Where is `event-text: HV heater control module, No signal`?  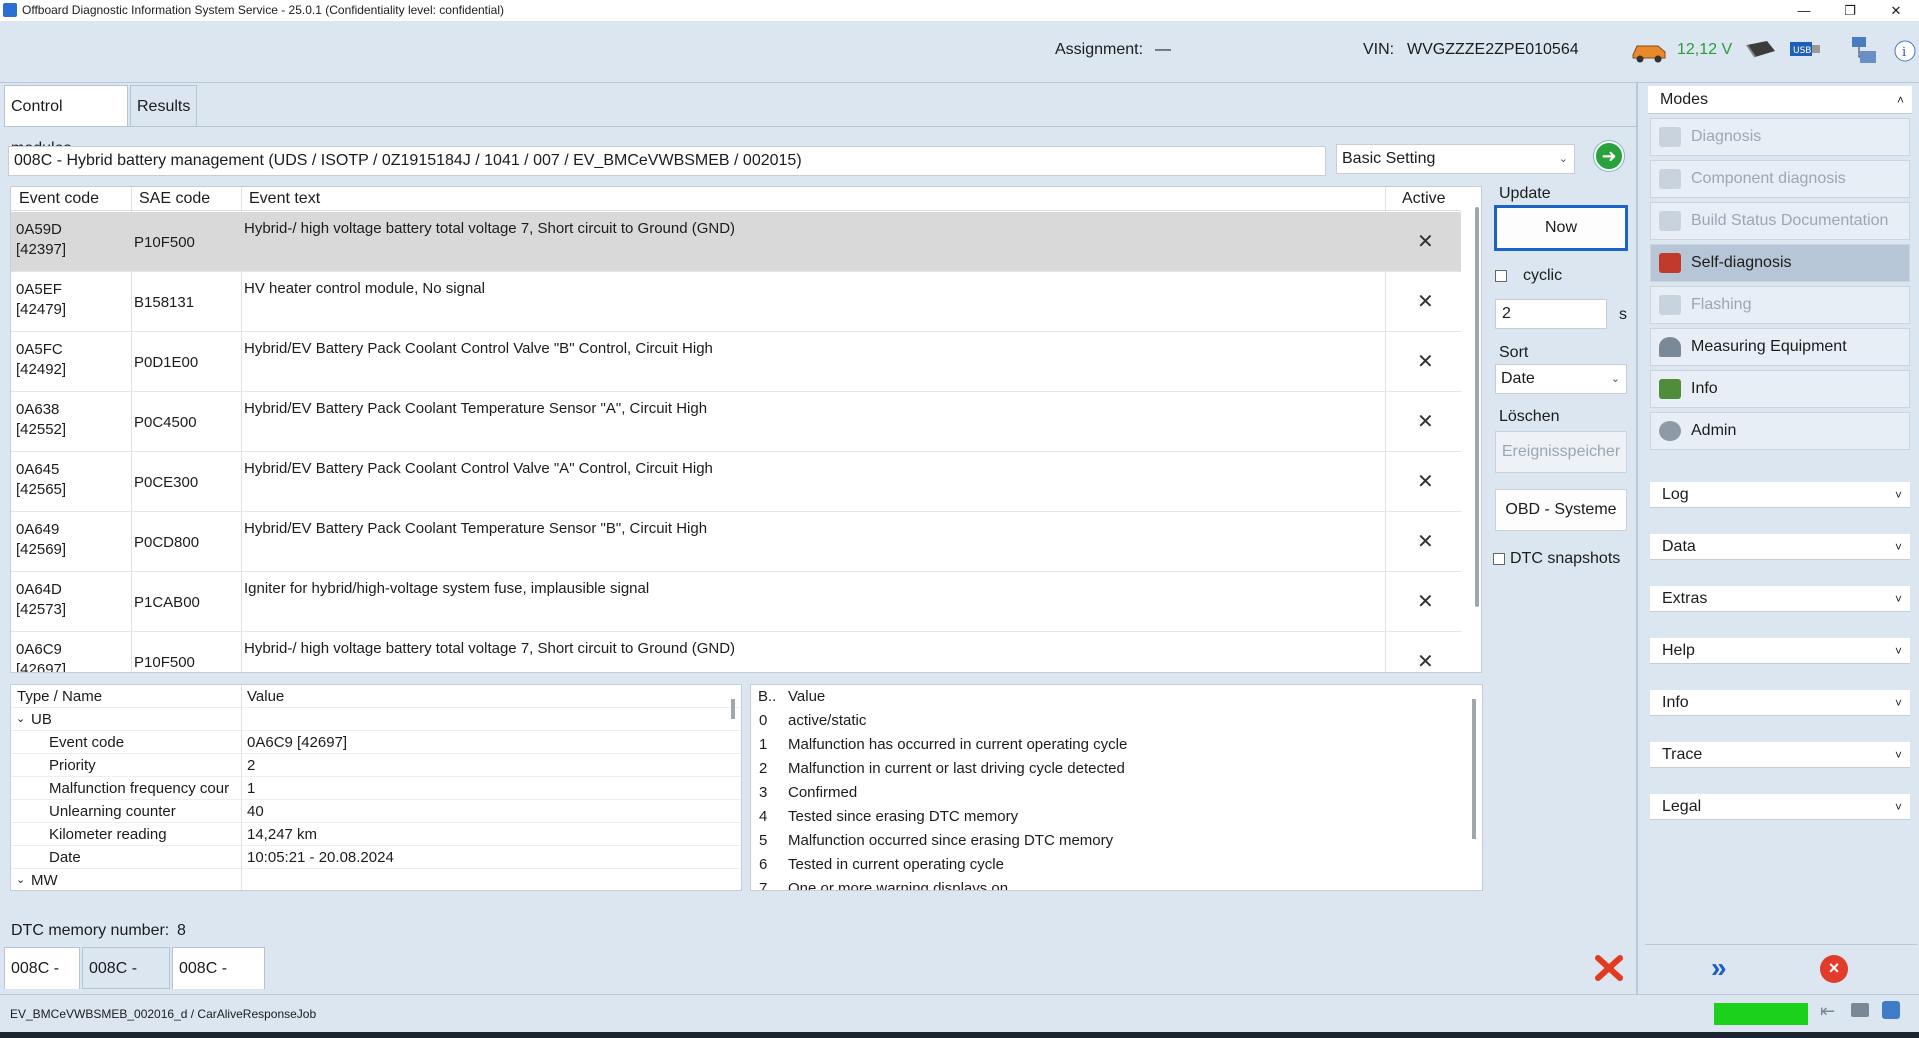
event-text: HV heater control module, No signal is located at coordinates (364, 288).